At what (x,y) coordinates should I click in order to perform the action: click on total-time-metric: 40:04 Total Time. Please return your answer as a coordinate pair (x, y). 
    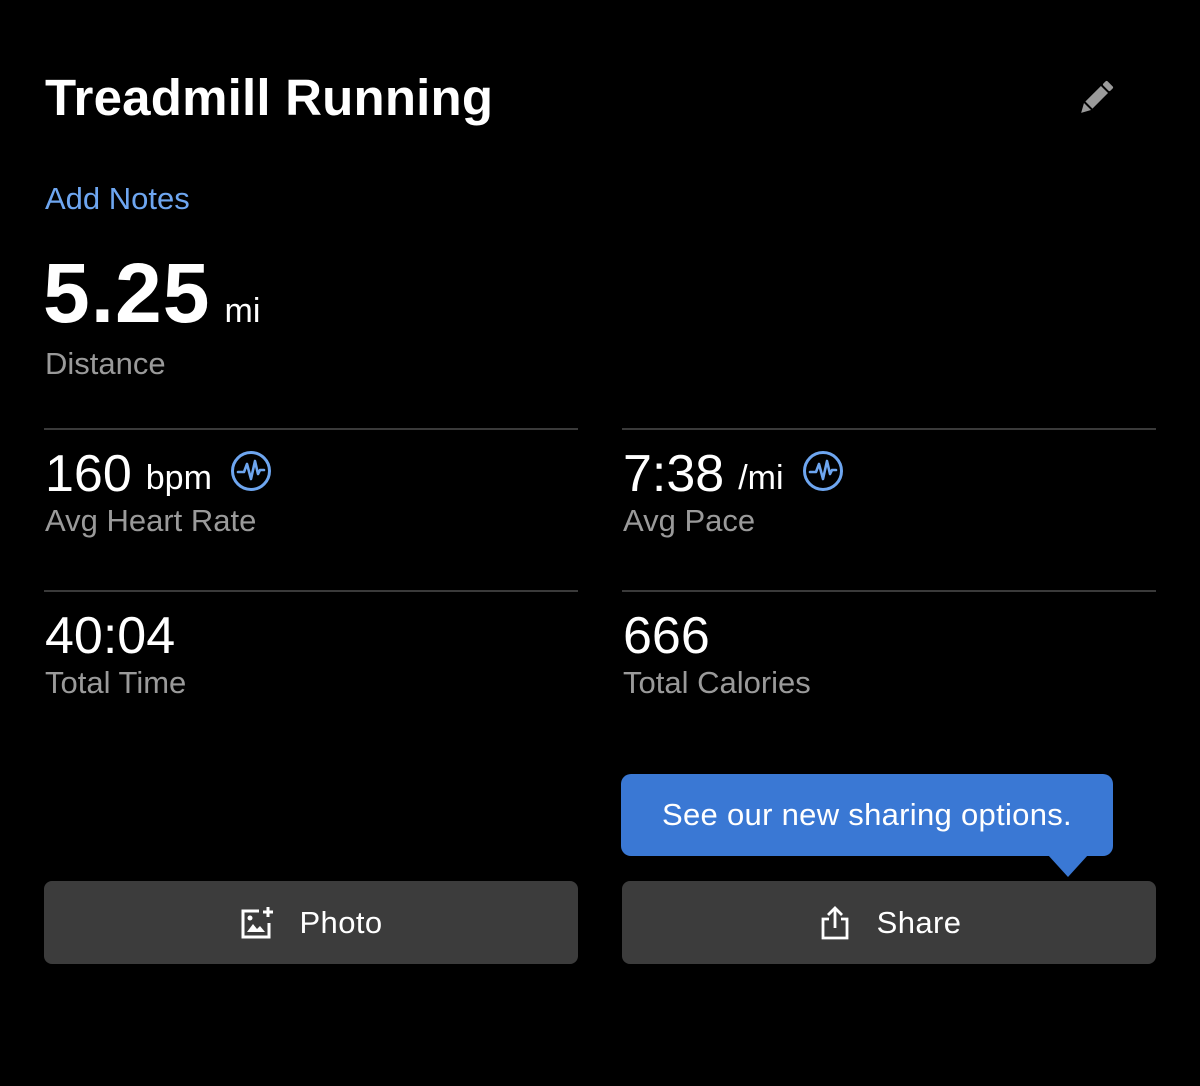
    Looking at the image, I should click on (115, 655).